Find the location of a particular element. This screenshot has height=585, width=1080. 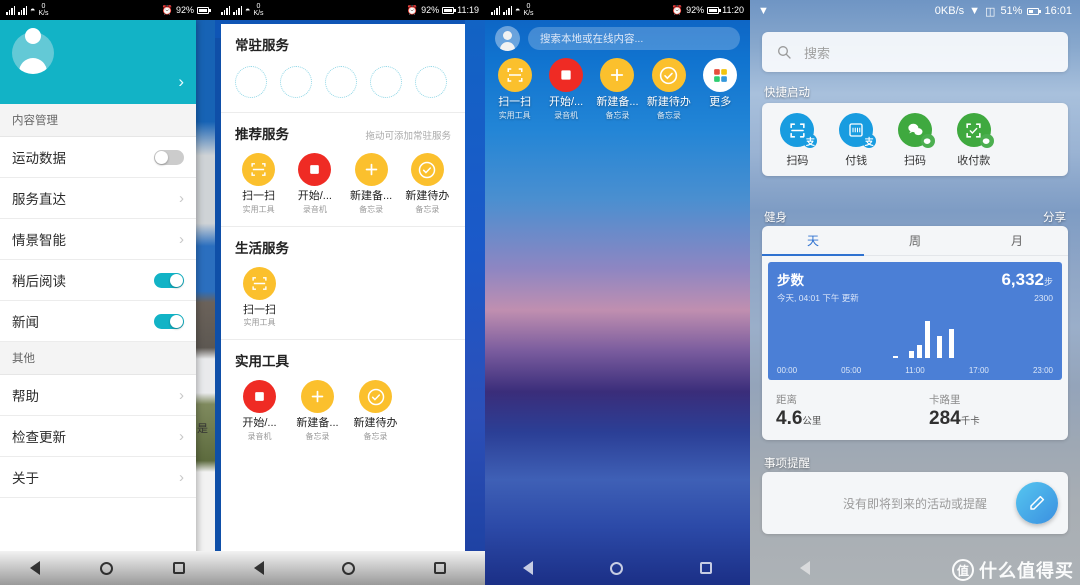

metric-calories: 卡路里 284千卡 is located at coordinates (991, 411).